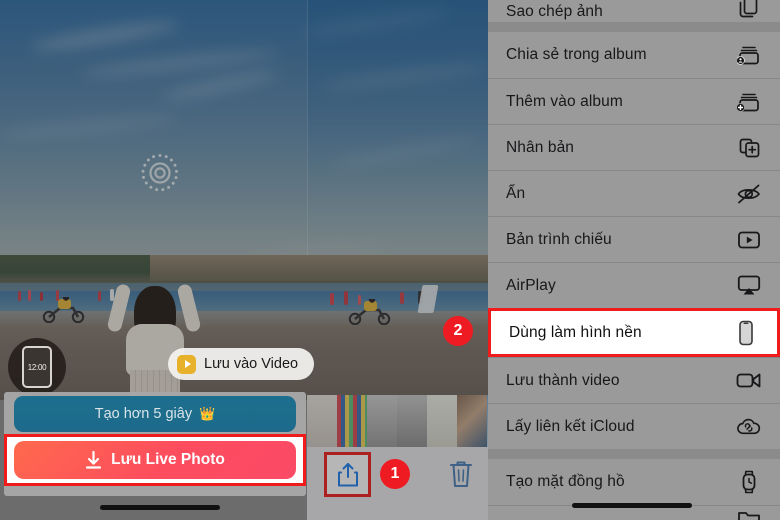  I want to click on photo-subject-person, so click(154, 337).